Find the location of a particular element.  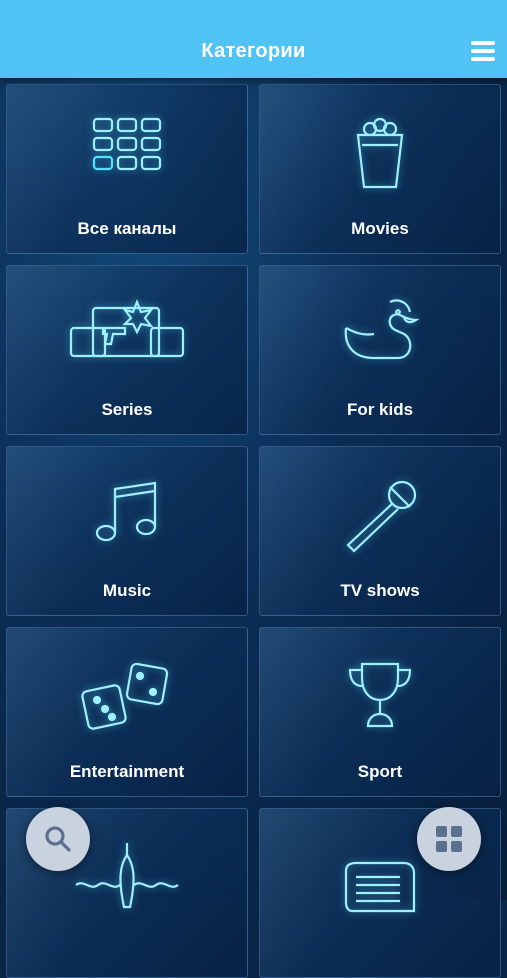

category-label: Entertainment is located at coordinates (127, 771).